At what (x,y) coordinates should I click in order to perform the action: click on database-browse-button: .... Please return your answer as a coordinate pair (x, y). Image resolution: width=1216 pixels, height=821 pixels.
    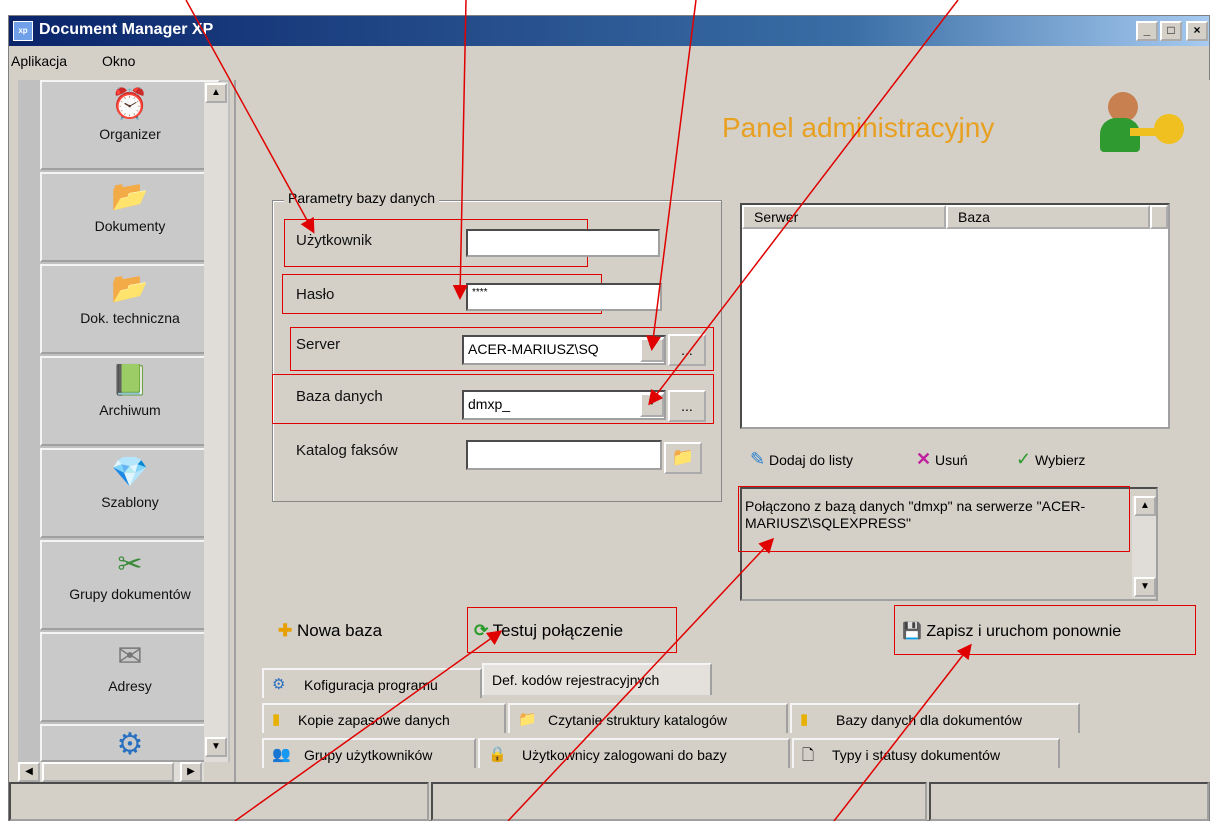
    Looking at the image, I should click on (687, 406).